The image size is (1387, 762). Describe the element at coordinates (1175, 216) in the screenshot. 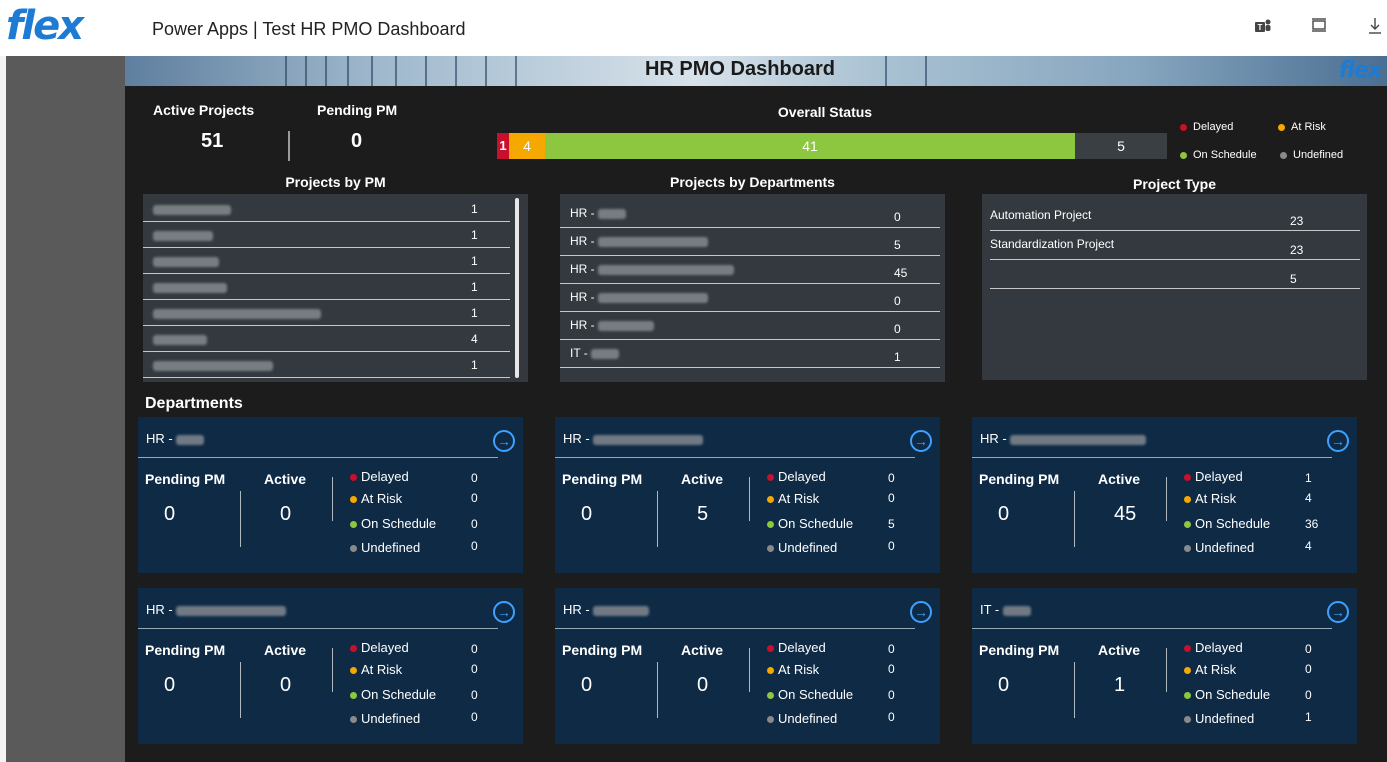

I see `project-type-item: Automation Project 23` at that location.